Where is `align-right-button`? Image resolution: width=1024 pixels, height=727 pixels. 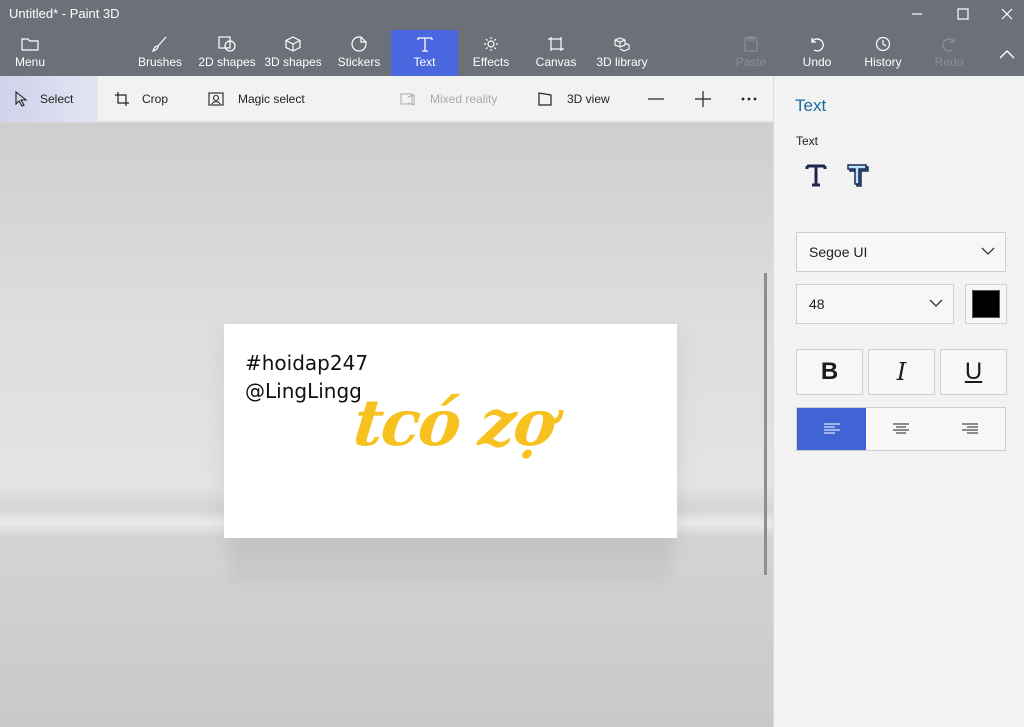
align-right-button is located at coordinates (970, 429).